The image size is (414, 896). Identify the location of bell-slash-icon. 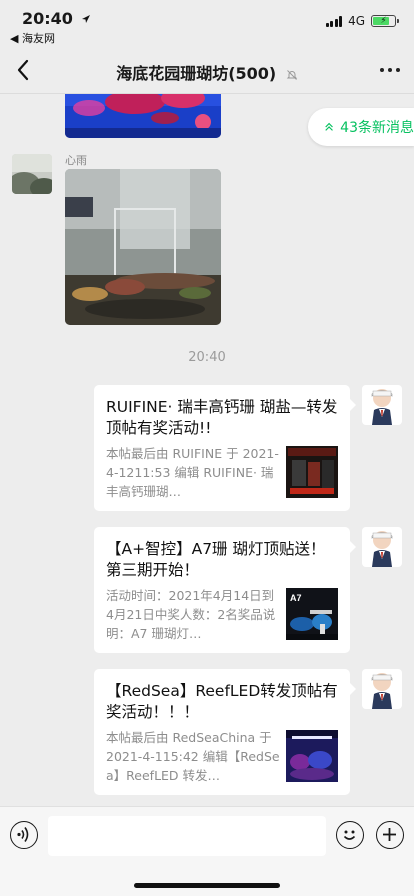
(292, 74).